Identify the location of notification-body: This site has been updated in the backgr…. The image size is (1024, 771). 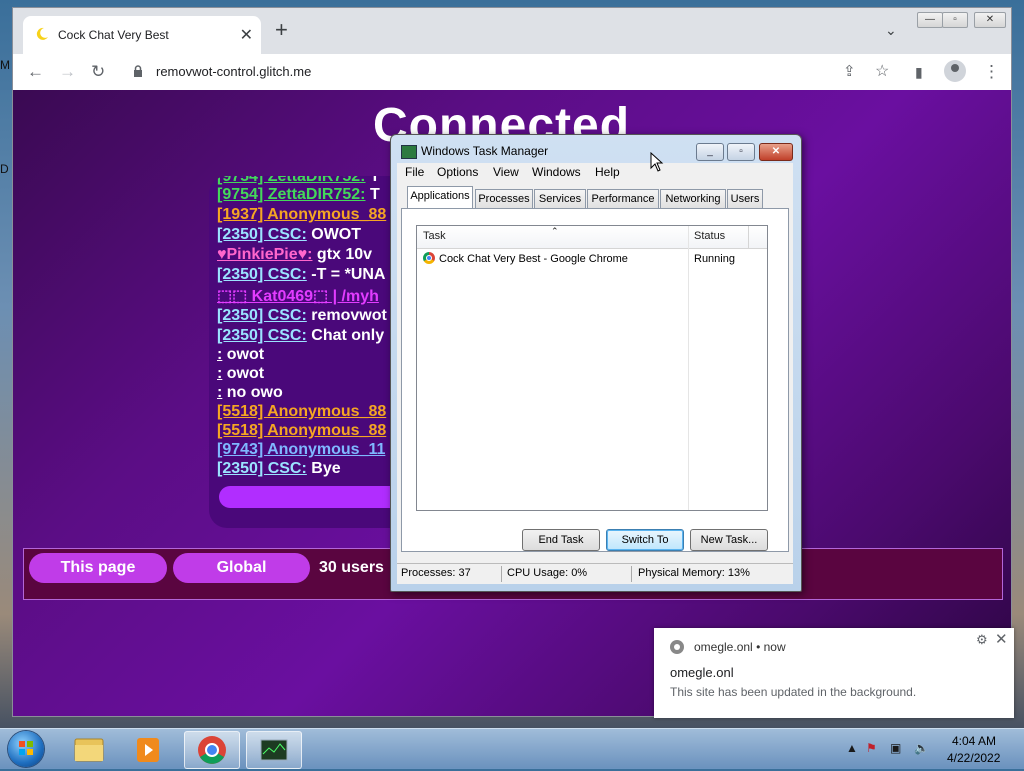
(793, 692).